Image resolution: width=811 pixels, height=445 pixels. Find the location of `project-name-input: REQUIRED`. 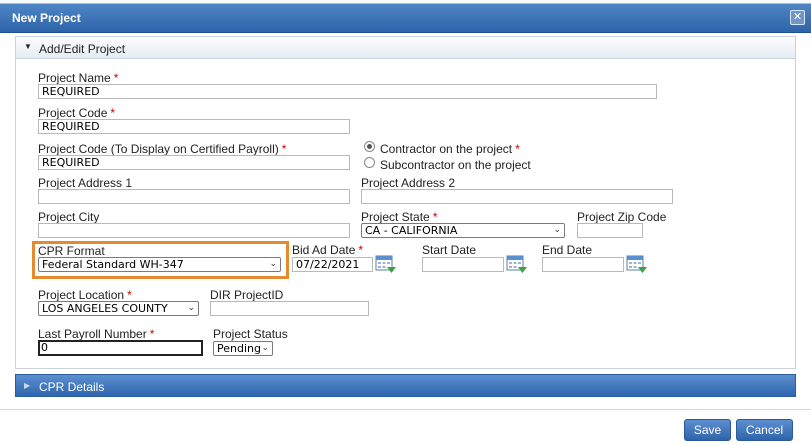

project-name-input: REQUIRED is located at coordinates (347, 91).